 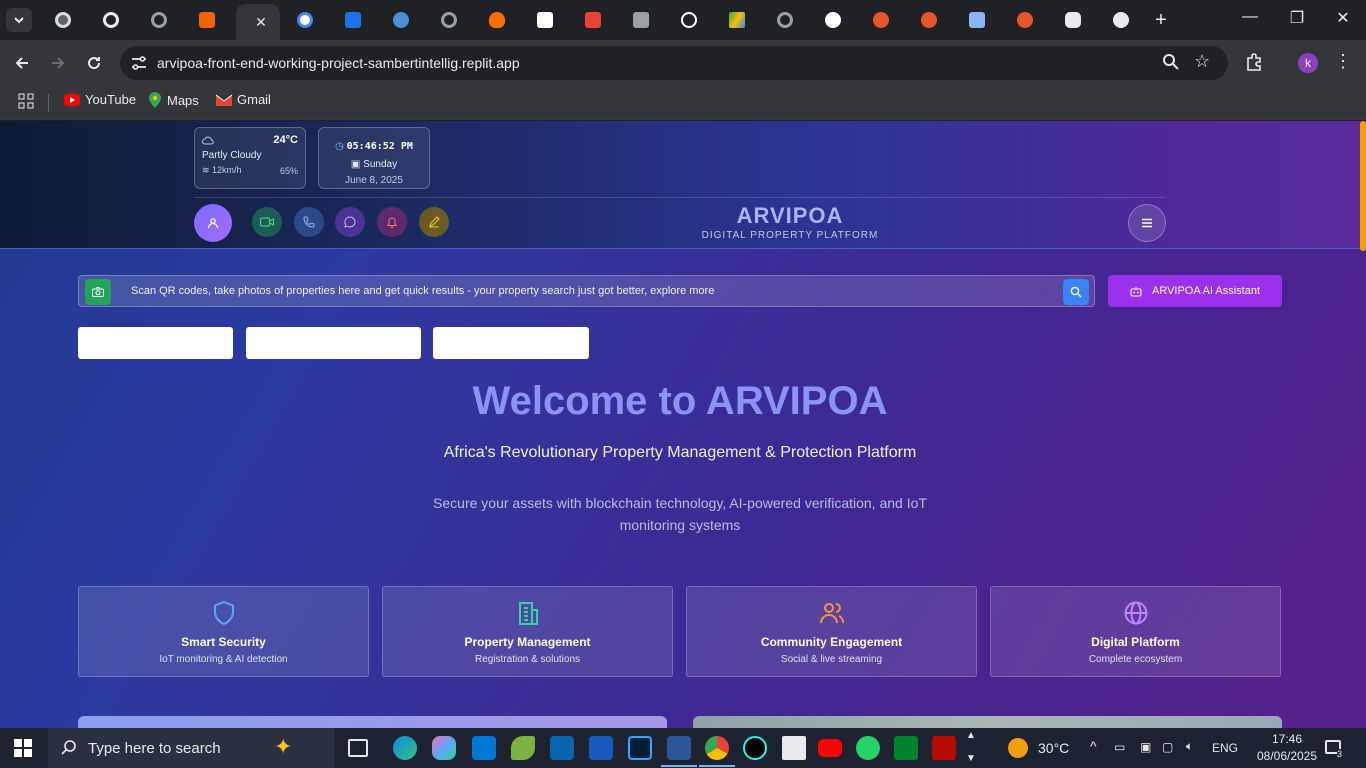 I want to click on site-info-icon, so click(x=139, y=63).